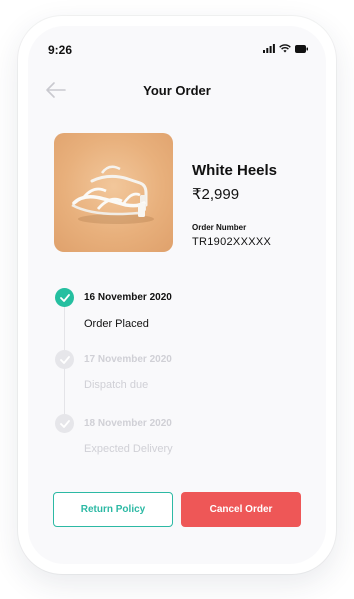 The height and width of the screenshot is (599, 354). What do you see at coordinates (116, 385) in the screenshot?
I see `timeline-status: Dispatch due` at bounding box center [116, 385].